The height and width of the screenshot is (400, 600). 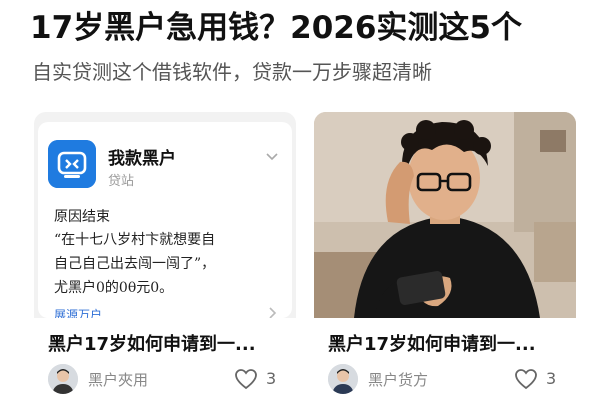 What do you see at coordinates (121, 181) in the screenshot?
I see `app-subtitle: 贷站` at bounding box center [121, 181].